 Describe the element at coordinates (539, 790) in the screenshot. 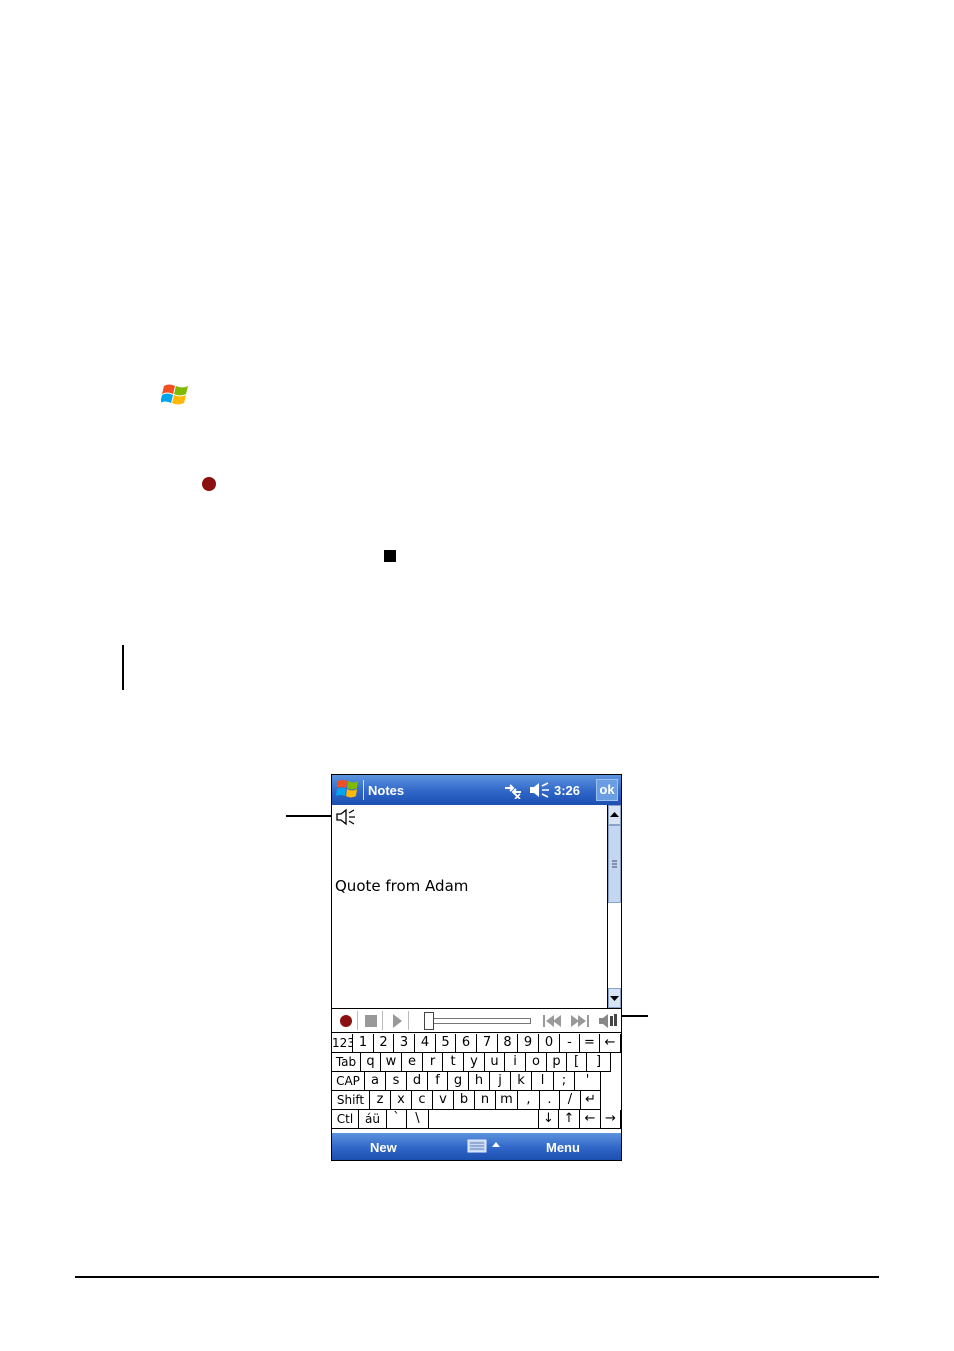

I see `volume-muted-icon` at that location.